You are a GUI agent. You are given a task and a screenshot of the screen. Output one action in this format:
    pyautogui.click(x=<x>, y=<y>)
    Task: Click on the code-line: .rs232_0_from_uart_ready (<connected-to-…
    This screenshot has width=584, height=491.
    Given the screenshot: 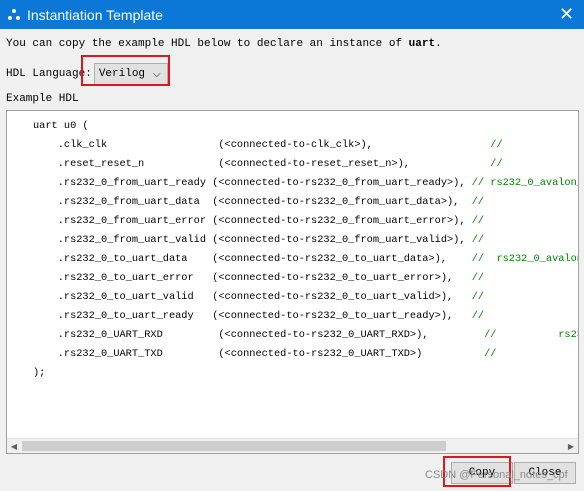 What is the action you would take?
    pyautogui.click(x=306, y=183)
    